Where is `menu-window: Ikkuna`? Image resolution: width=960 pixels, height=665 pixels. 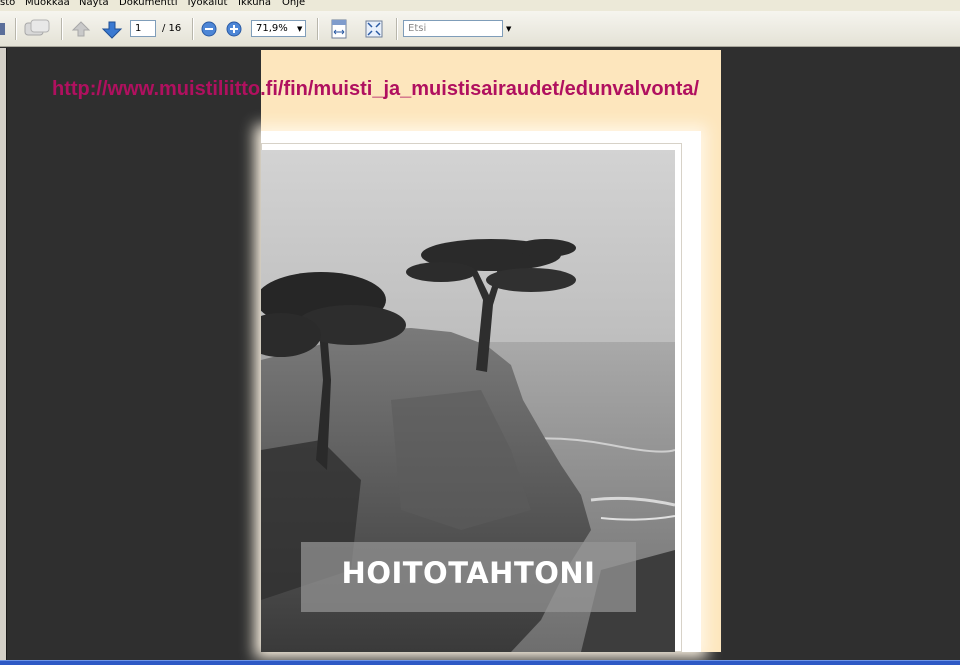 menu-window: Ikkuna is located at coordinates (254, 4).